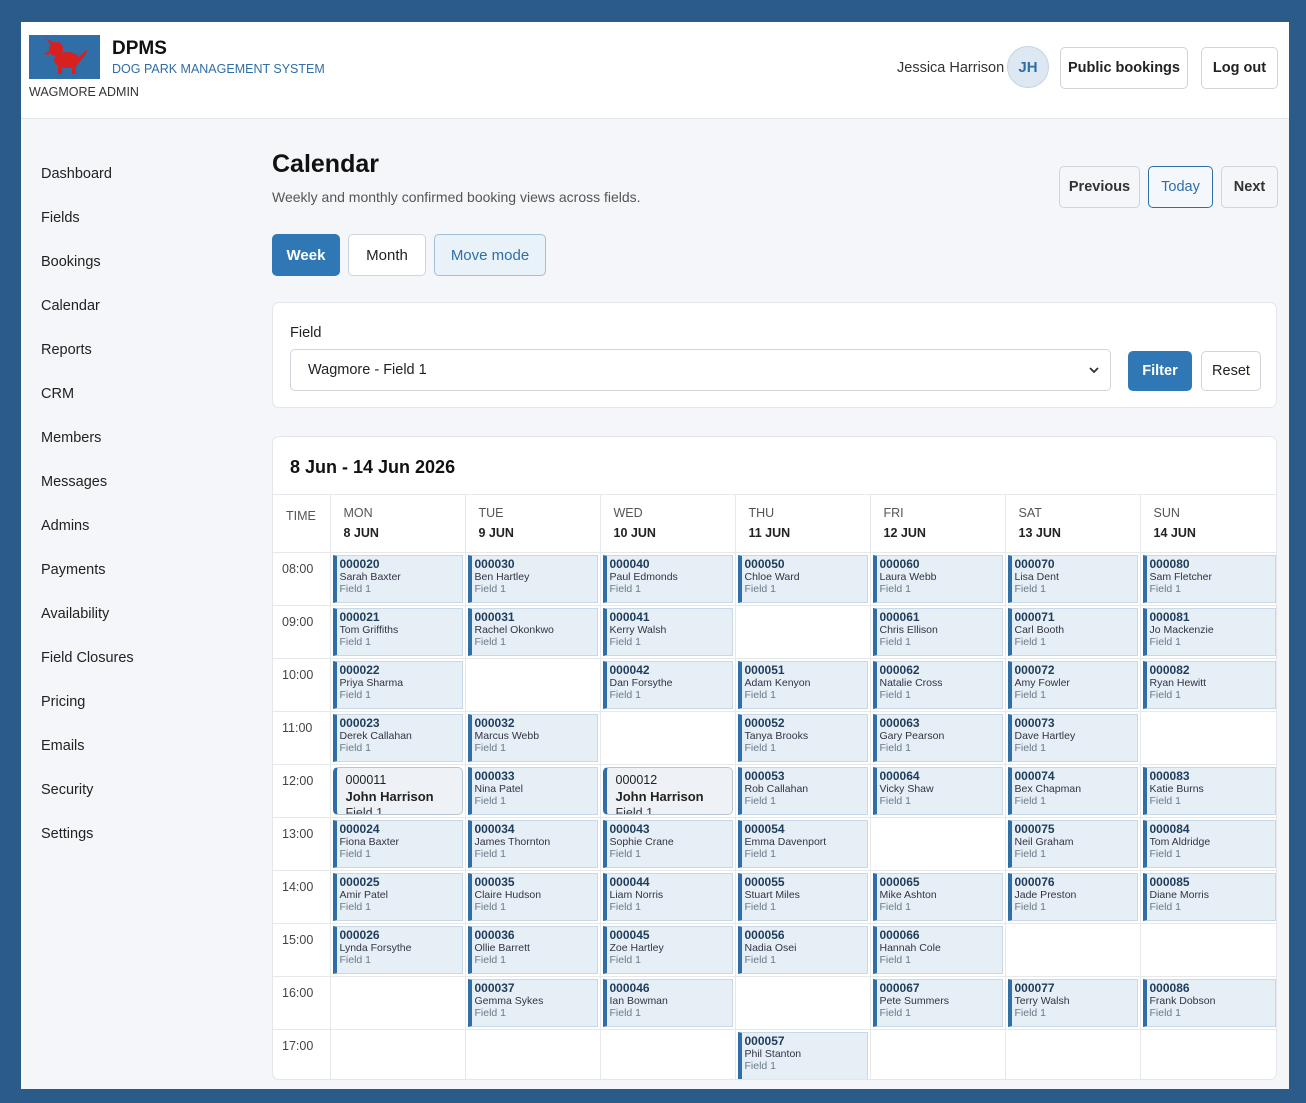 The image size is (1306, 1103). Describe the element at coordinates (397, 685) in the screenshot. I see `booking-block: 000022 Priya Sharma Field 1` at that location.